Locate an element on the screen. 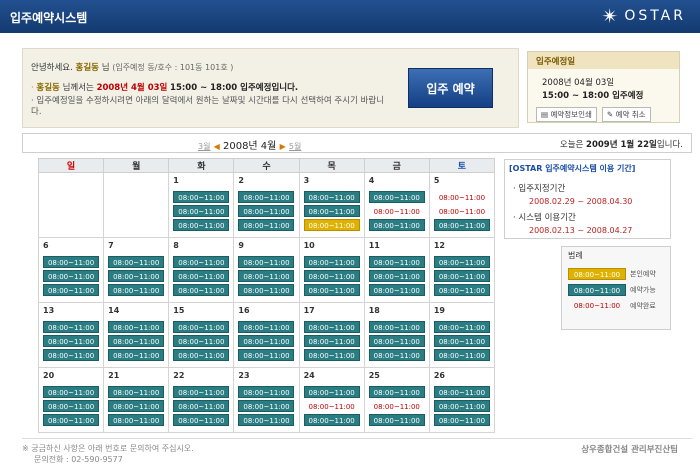 The width and height of the screenshot is (700, 475). today-text: 오늘은 2009년 1월 22일입니다. is located at coordinates (621, 144).